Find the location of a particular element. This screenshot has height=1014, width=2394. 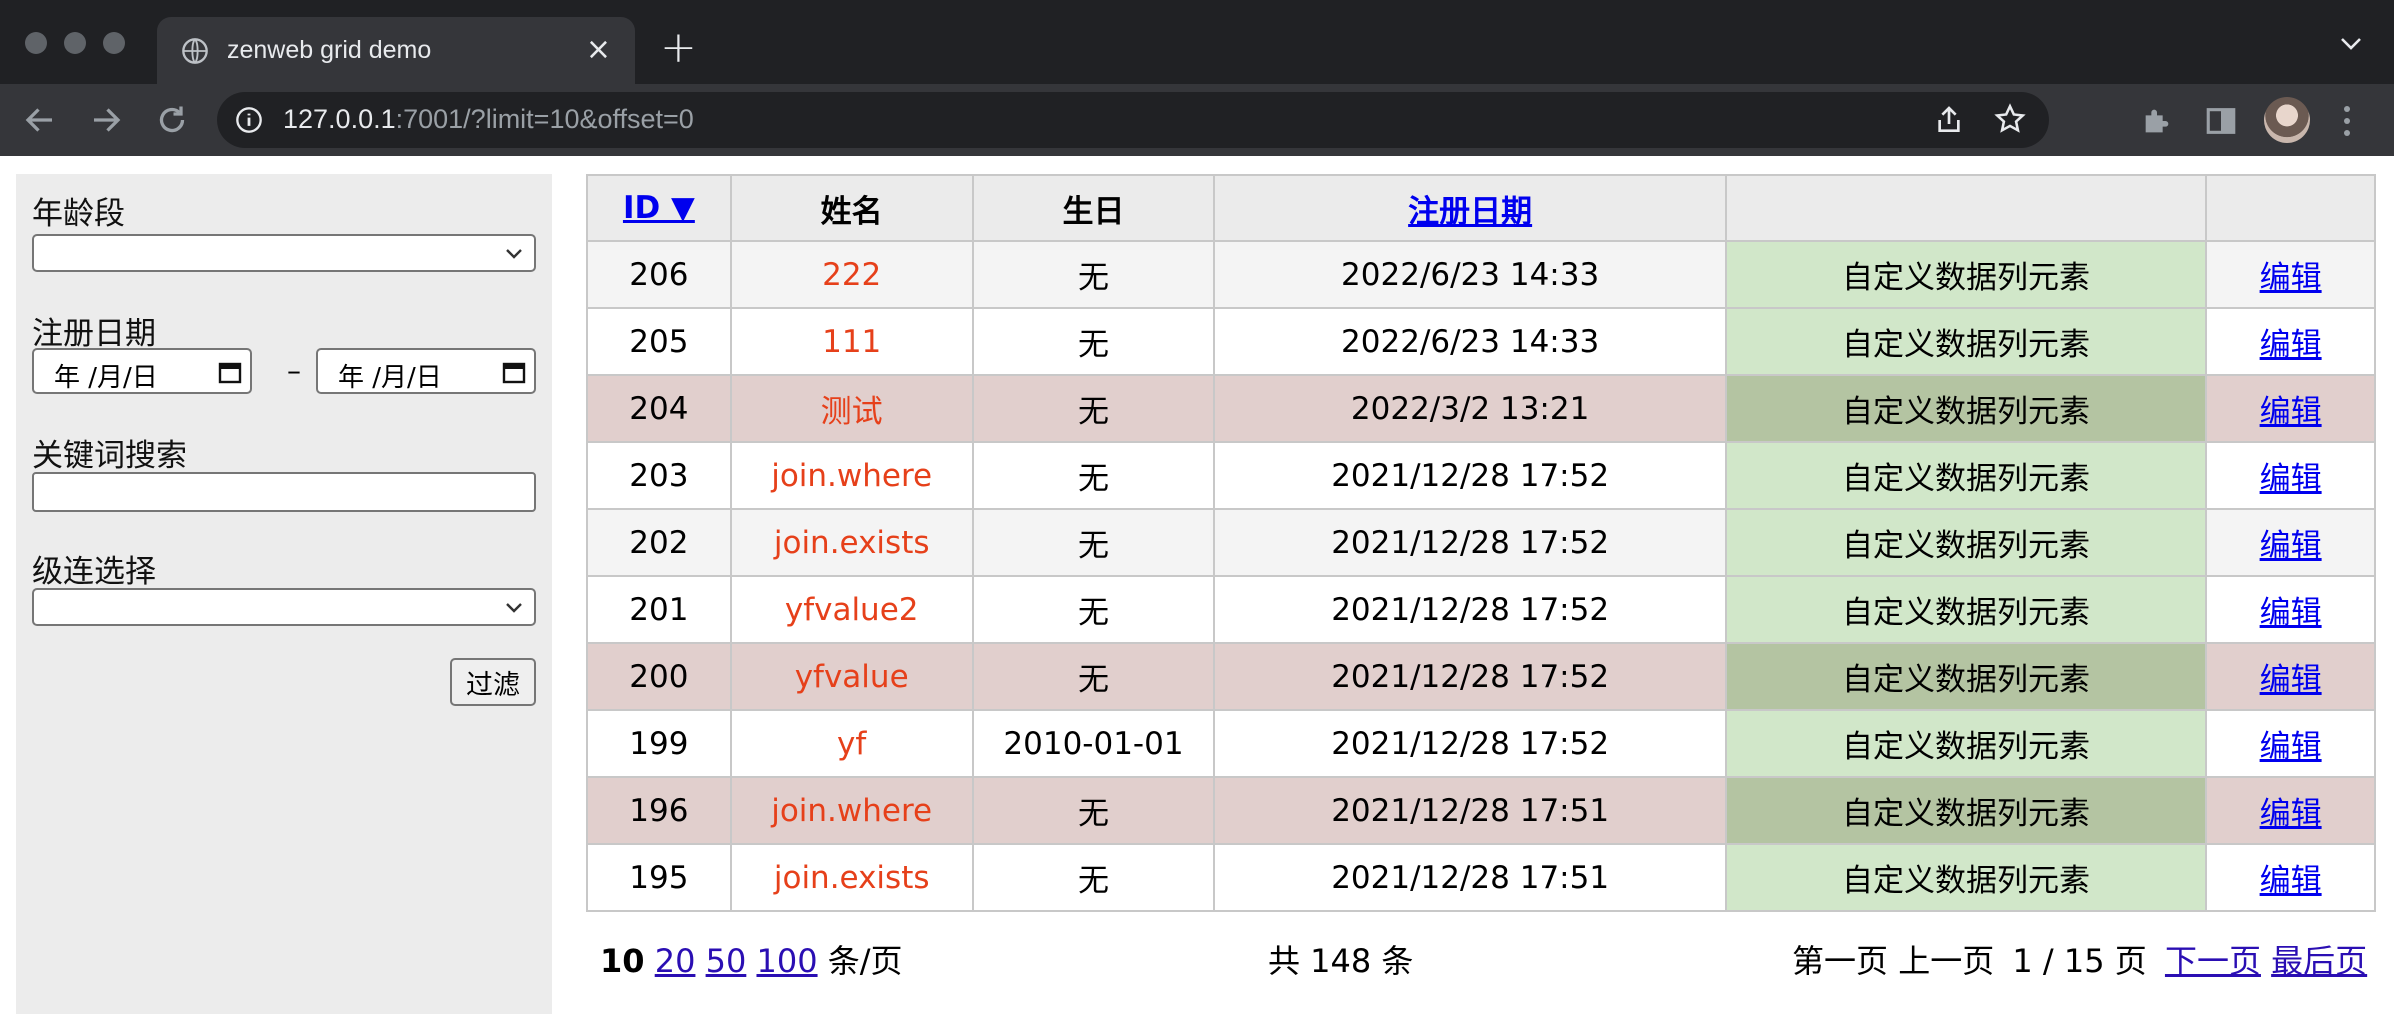

forward-arrow-icon is located at coordinates (106, 120).